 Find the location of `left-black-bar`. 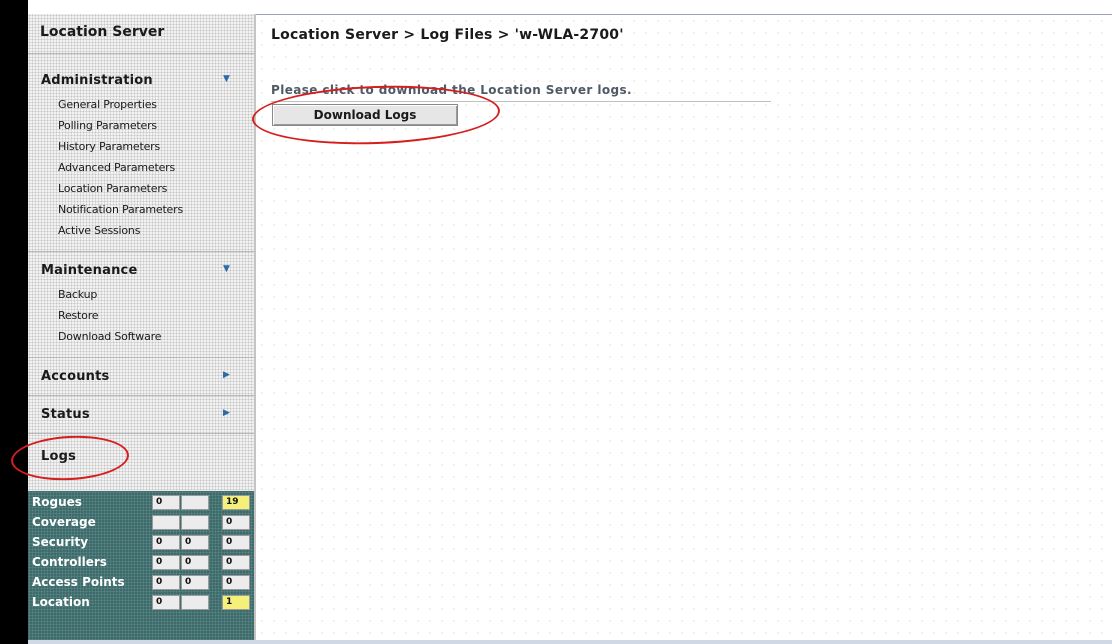

left-black-bar is located at coordinates (14, 322).